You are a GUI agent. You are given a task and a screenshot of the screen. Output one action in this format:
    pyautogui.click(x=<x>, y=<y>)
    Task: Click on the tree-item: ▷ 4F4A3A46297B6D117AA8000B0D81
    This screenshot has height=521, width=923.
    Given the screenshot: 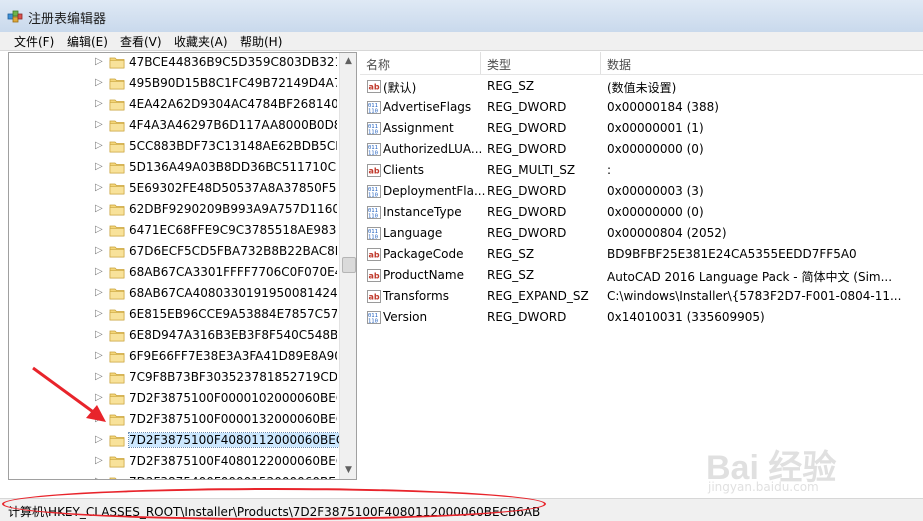 What is the action you would take?
    pyautogui.click(x=174, y=125)
    